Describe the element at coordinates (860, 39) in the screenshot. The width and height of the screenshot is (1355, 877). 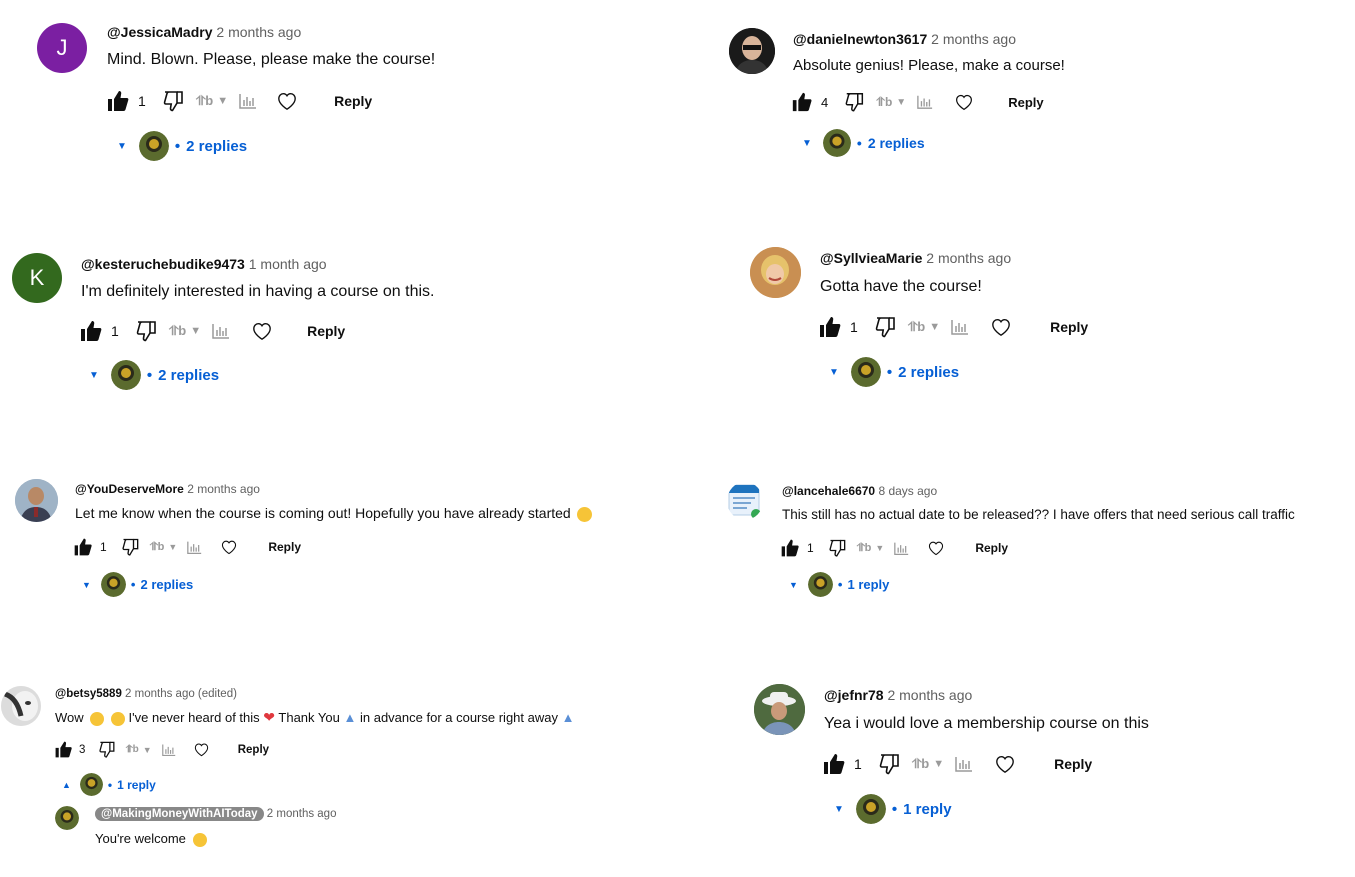
I see `author-name: @danielnewton3617` at that location.